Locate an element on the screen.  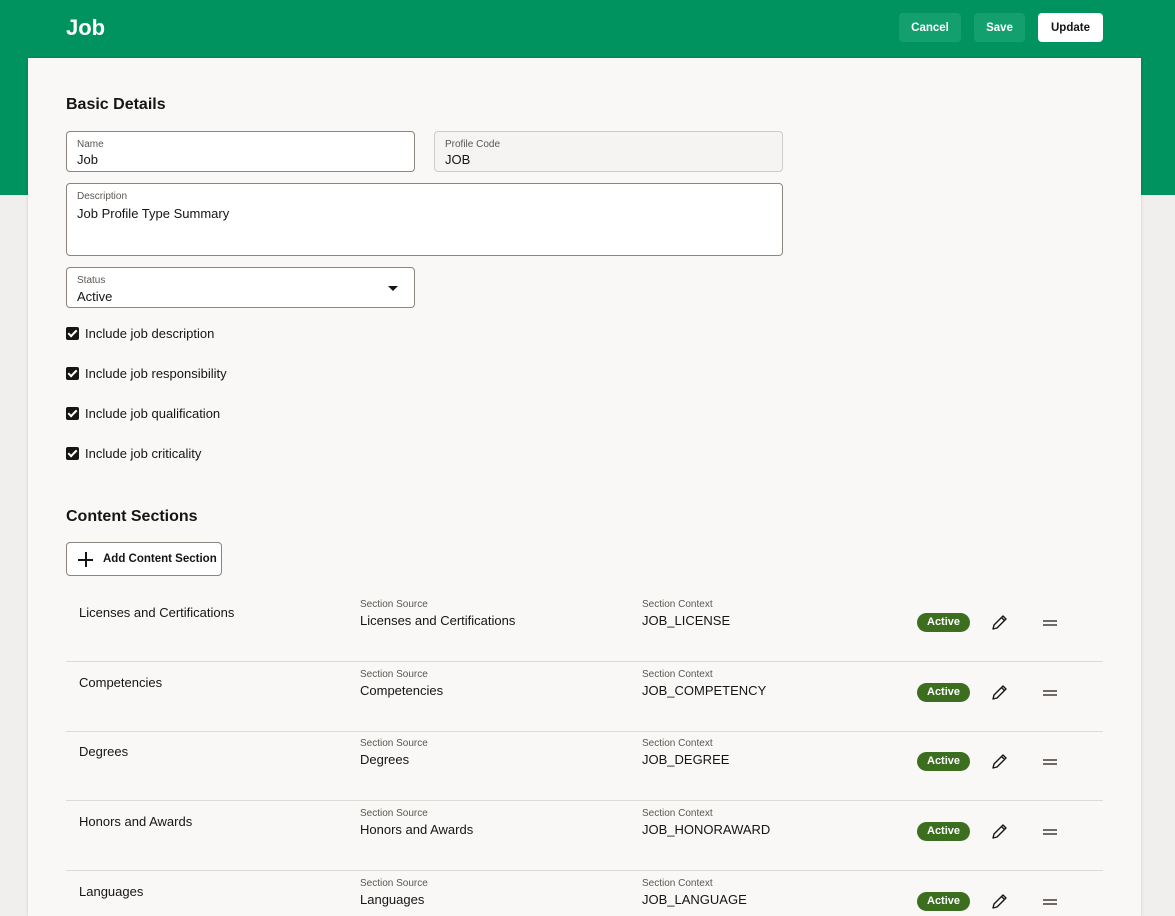
section-context-value: JOB_HONORAWARD is located at coordinates (706, 829).